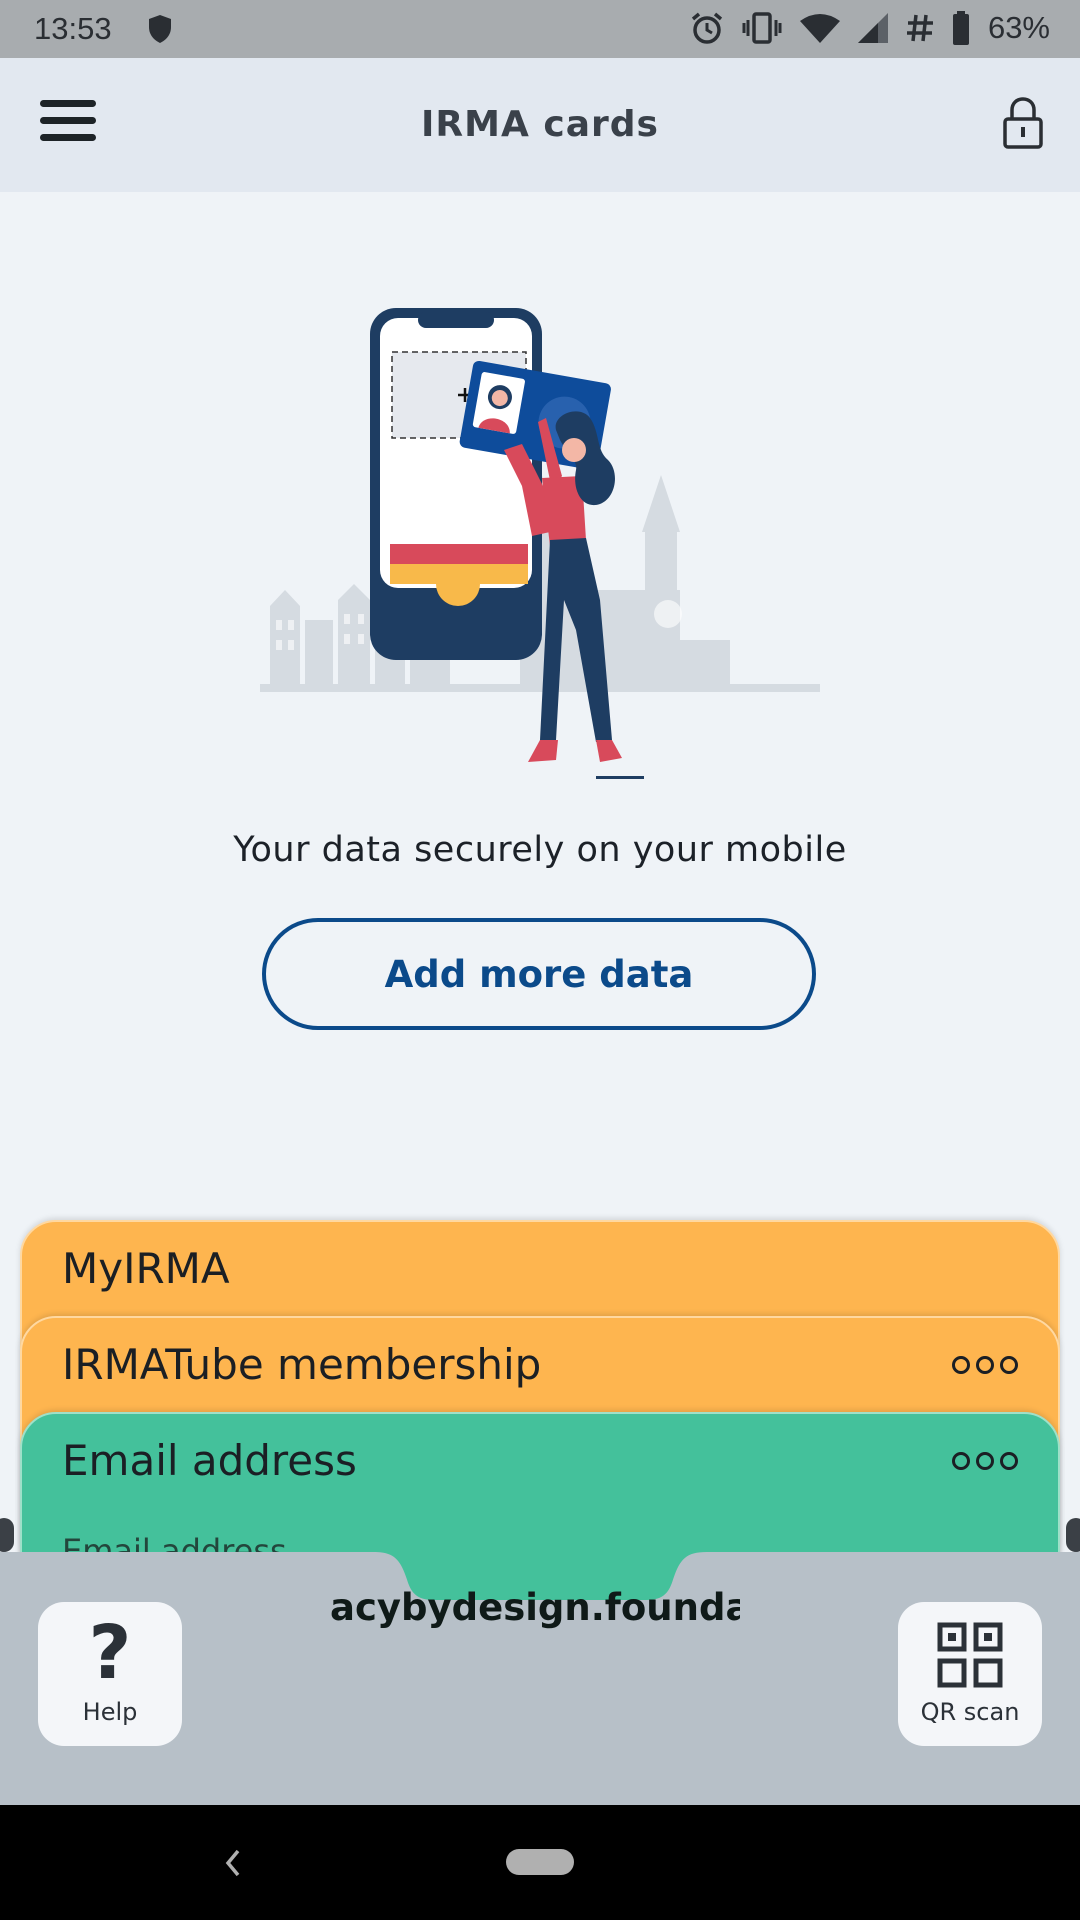 Image resolution: width=1080 pixels, height=1920 pixels. I want to click on page-title: IRMA cards, so click(540, 124).